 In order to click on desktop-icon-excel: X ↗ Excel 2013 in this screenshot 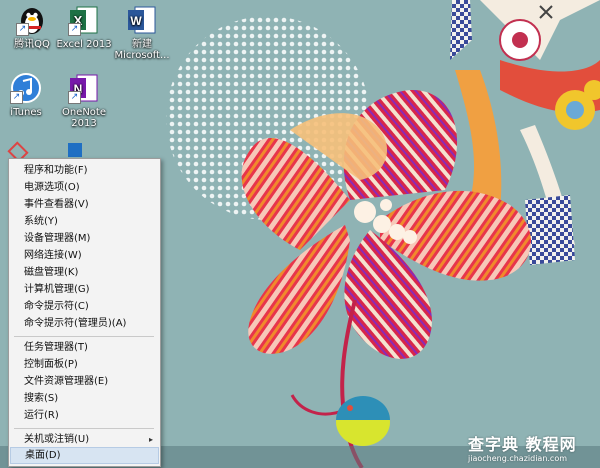, I will do `click(84, 27)`.